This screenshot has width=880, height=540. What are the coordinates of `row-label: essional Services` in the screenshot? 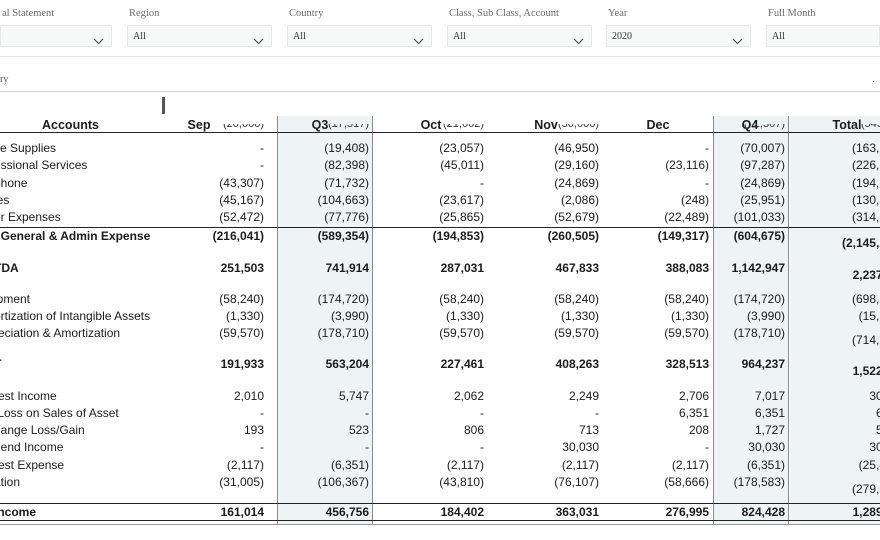 It's located at (44, 165).